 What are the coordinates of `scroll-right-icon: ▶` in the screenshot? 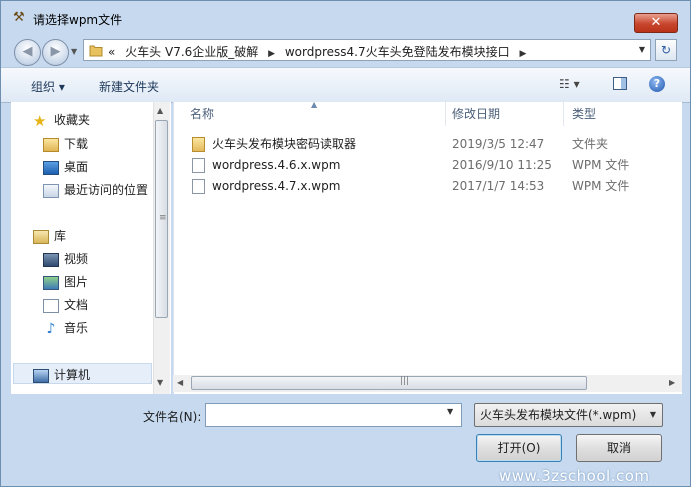 It's located at (672, 382).